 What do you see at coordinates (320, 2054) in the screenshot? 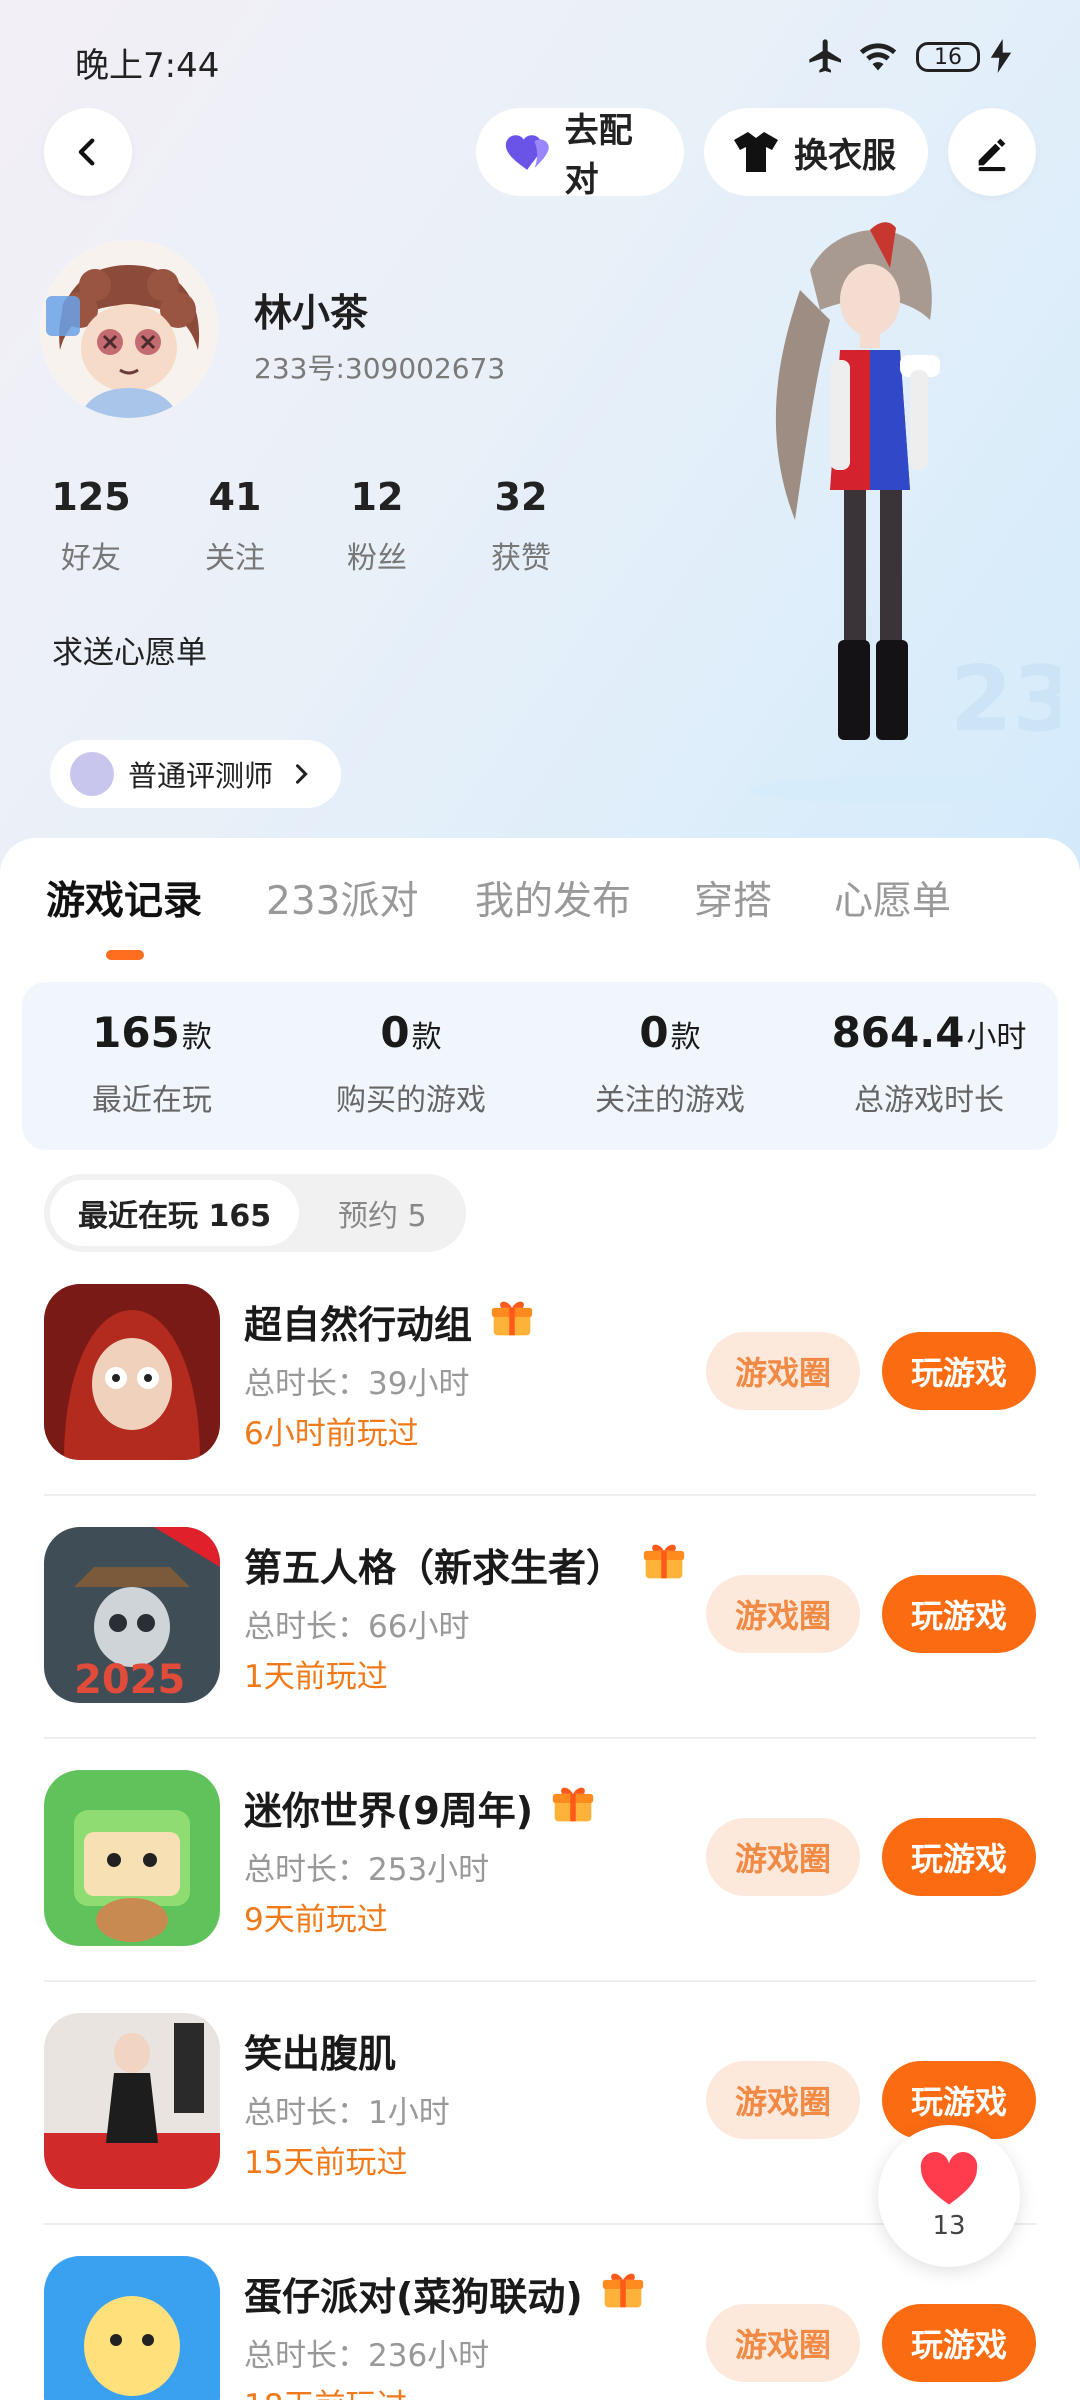
I see `game-title: 笑出腹肌` at bounding box center [320, 2054].